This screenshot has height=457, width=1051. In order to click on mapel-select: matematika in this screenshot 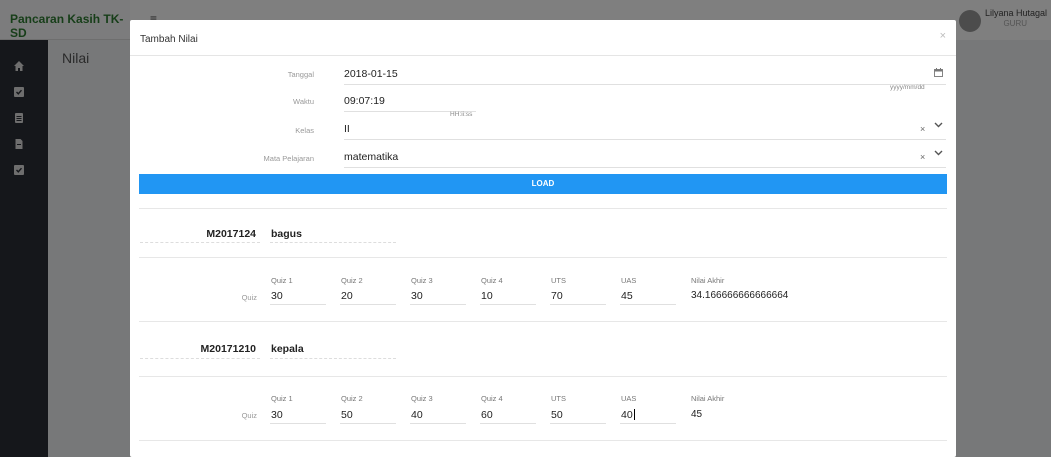, I will do `click(371, 157)`.